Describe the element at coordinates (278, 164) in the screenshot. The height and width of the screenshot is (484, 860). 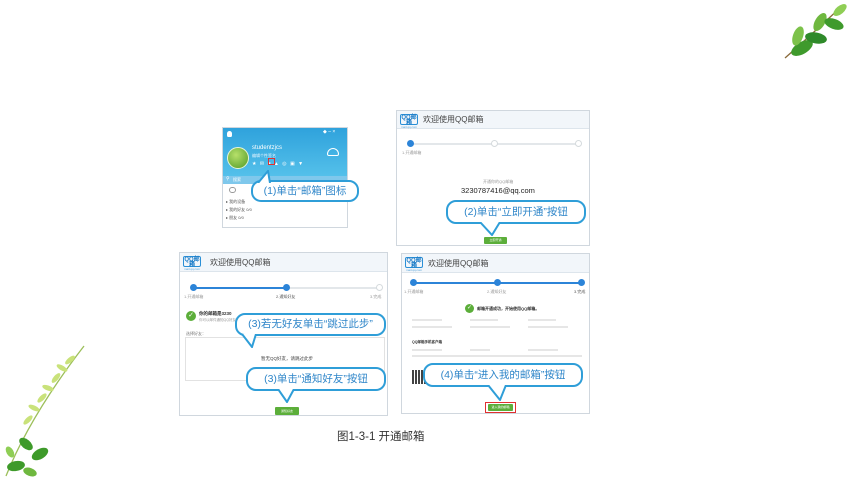
I see `qq-toolbar-icons: ★ ✉ ■ ▲ ◎ ▣ ▼` at that location.